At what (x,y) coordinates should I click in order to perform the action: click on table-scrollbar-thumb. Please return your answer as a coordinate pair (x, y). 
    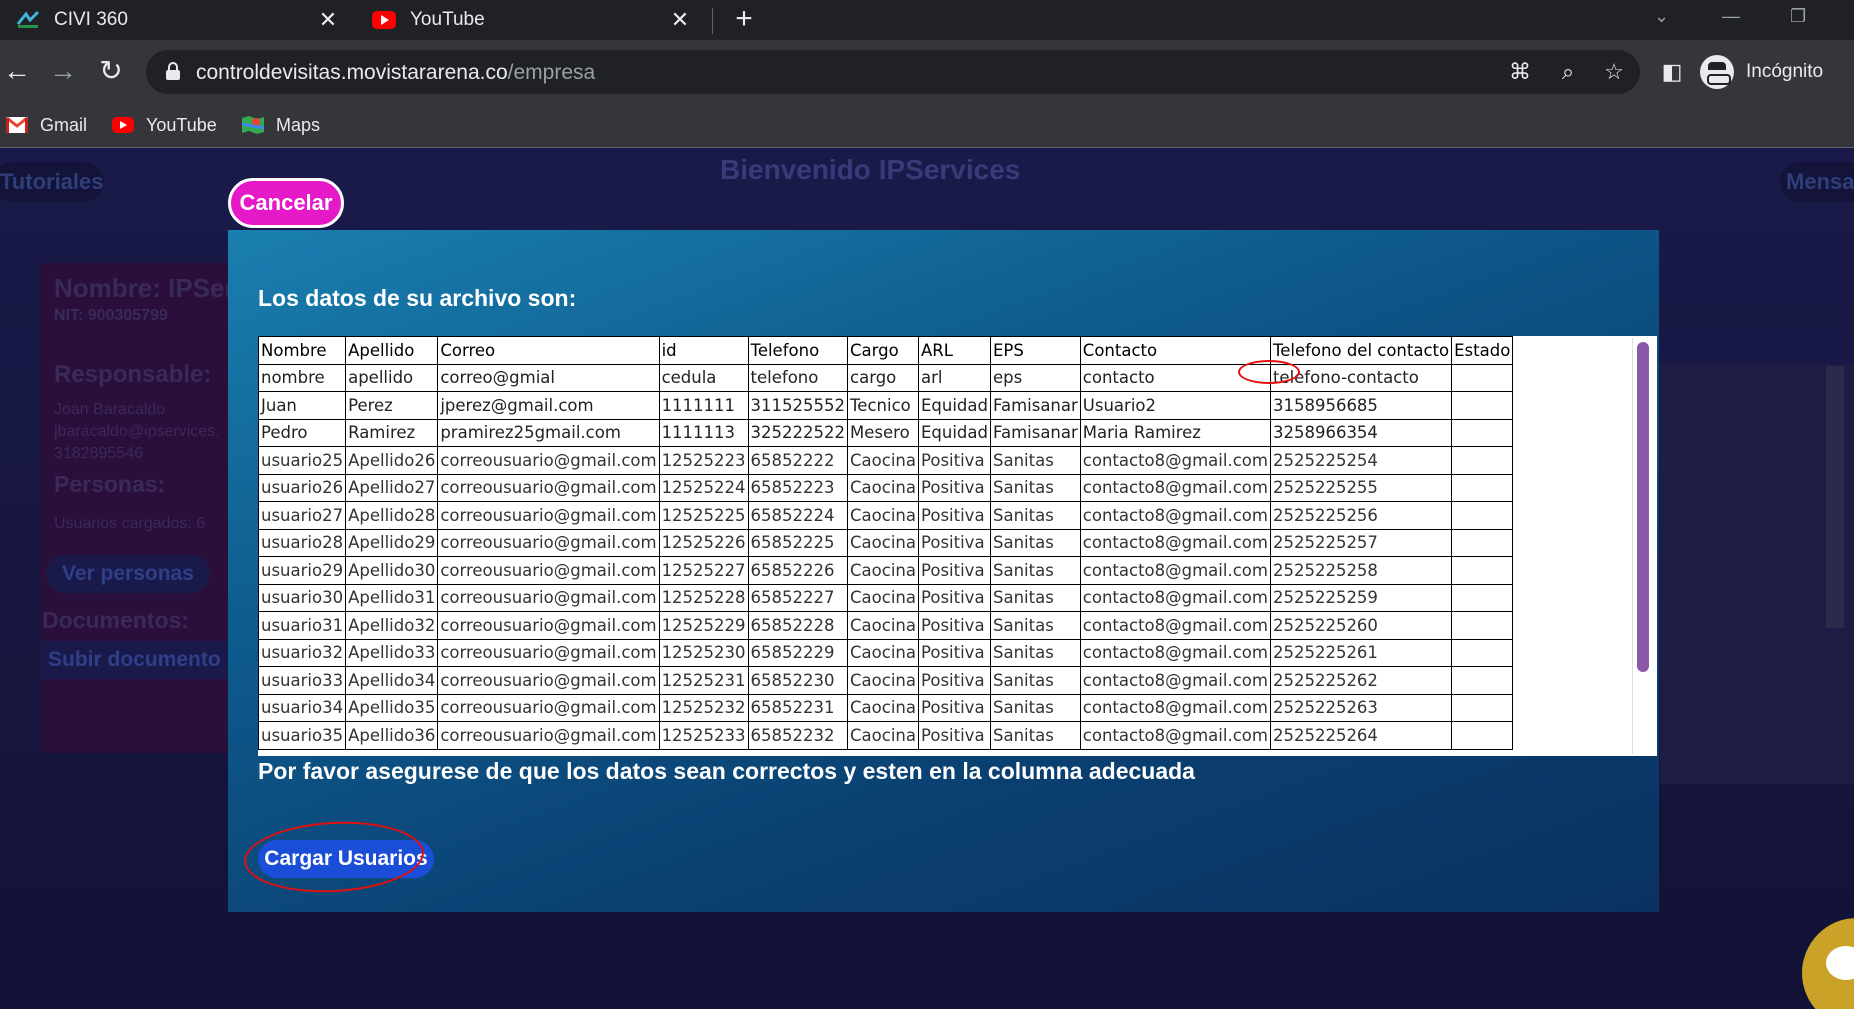
    Looking at the image, I should click on (1643, 507).